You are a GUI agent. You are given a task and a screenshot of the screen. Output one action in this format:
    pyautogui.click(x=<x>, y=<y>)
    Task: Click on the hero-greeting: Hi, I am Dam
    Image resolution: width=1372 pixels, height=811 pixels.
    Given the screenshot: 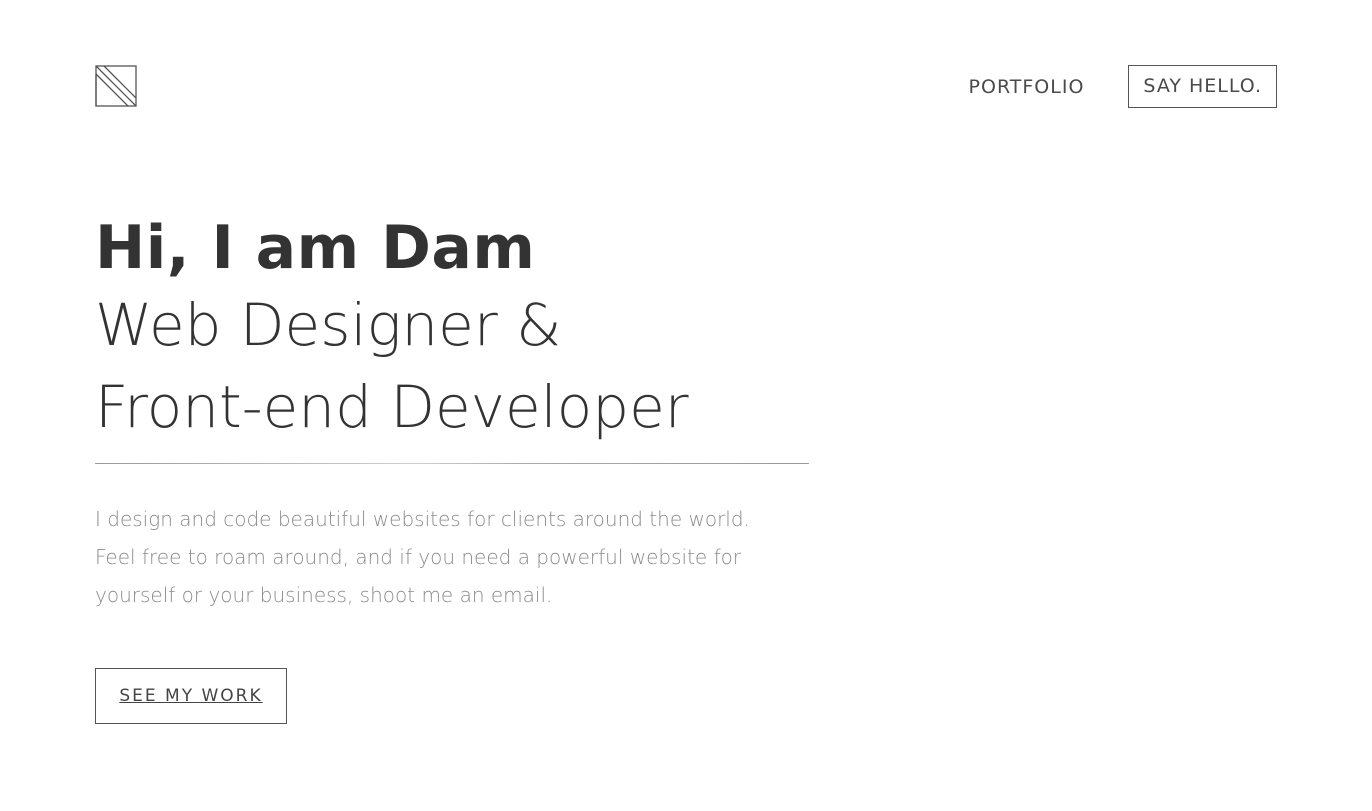 What is the action you would take?
    pyautogui.click(x=315, y=248)
    